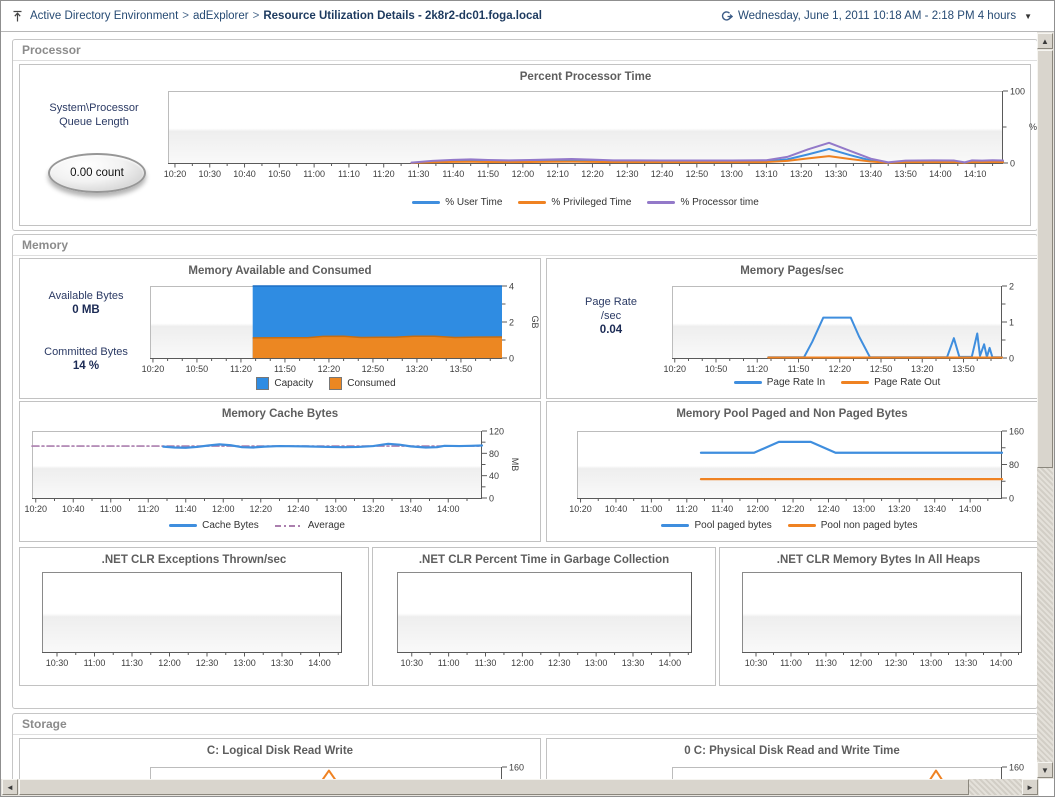 This screenshot has width=1055, height=797. I want to click on chart-title: C: Logical Disk Read Write, so click(280, 751).